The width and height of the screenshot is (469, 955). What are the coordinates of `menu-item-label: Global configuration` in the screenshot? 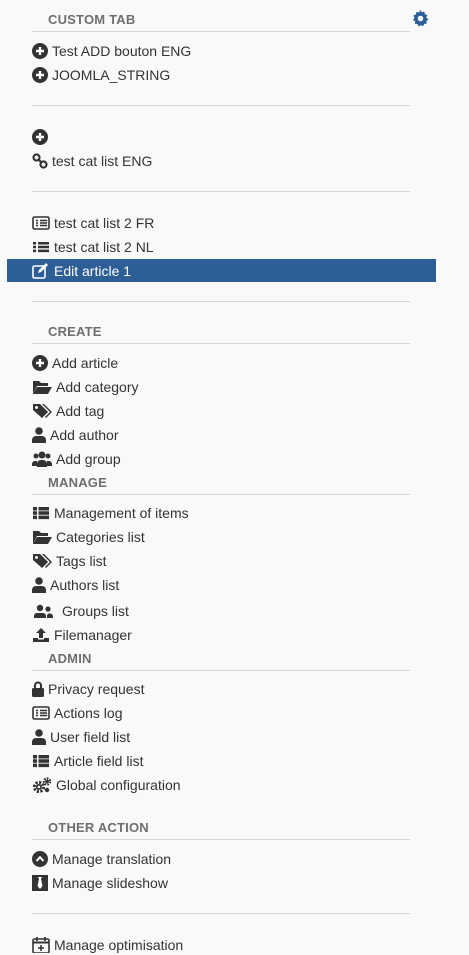 It's located at (118, 785).